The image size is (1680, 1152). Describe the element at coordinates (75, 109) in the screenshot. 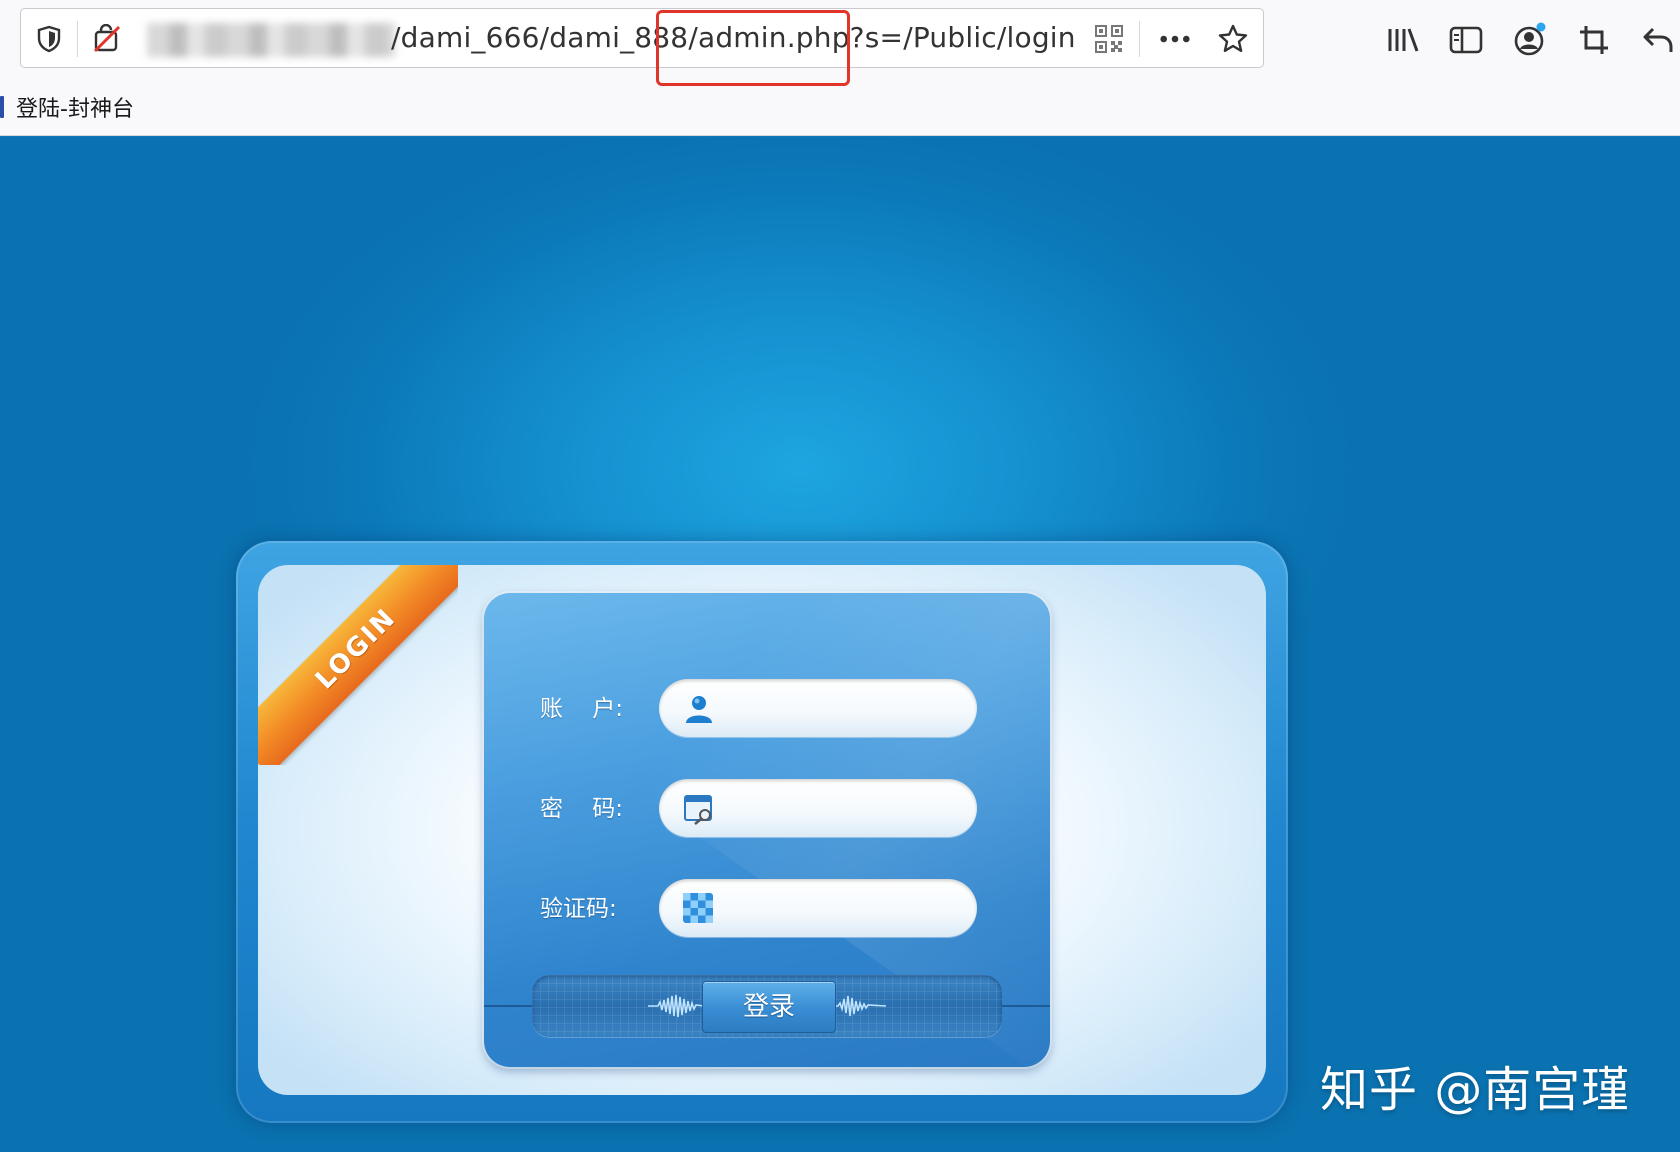

I see `bookmark-label: 登陆-封神台` at that location.